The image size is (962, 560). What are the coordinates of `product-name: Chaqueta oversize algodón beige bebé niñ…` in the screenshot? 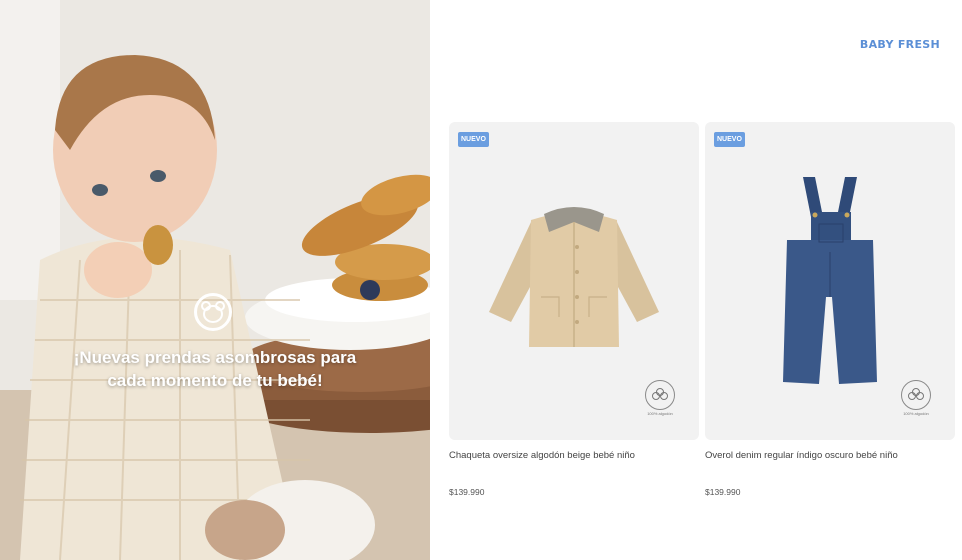 It's located at (574, 455).